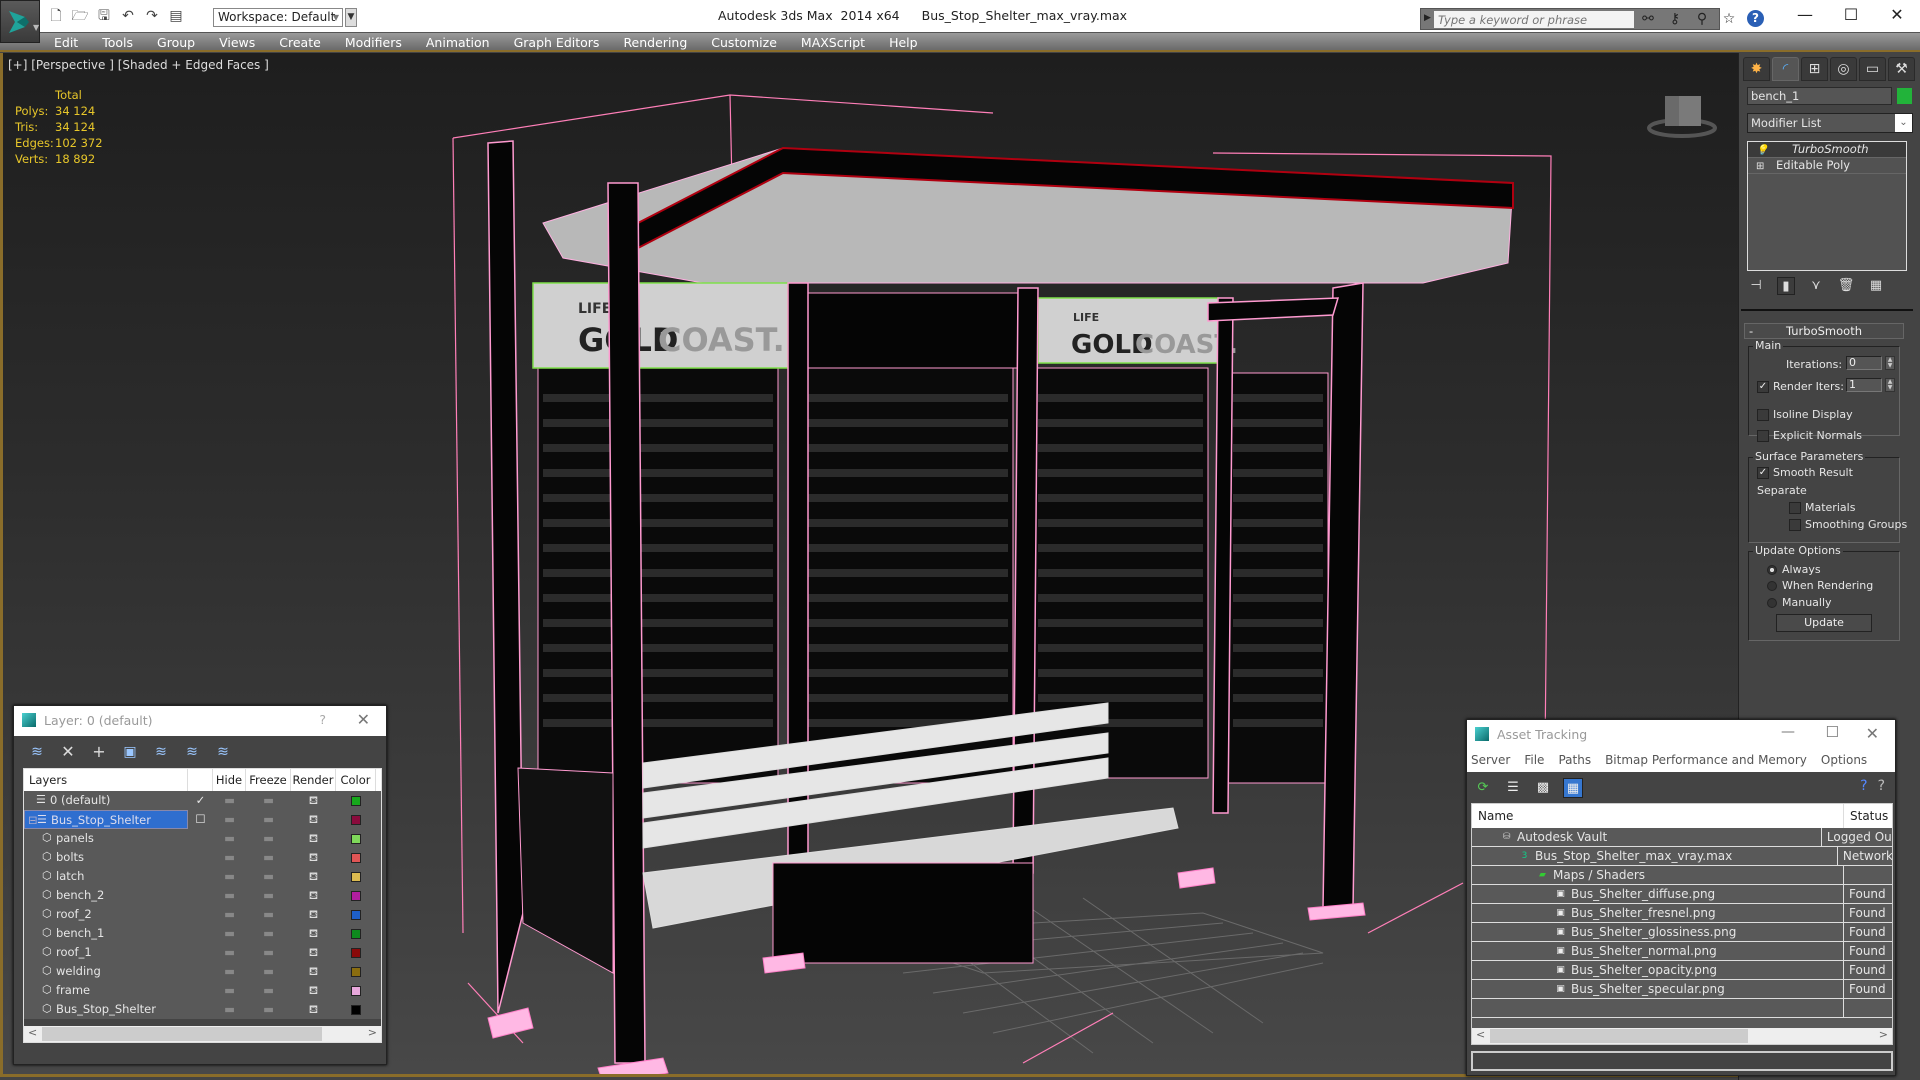  I want to click on save-icon: 🖫, so click(104, 16).